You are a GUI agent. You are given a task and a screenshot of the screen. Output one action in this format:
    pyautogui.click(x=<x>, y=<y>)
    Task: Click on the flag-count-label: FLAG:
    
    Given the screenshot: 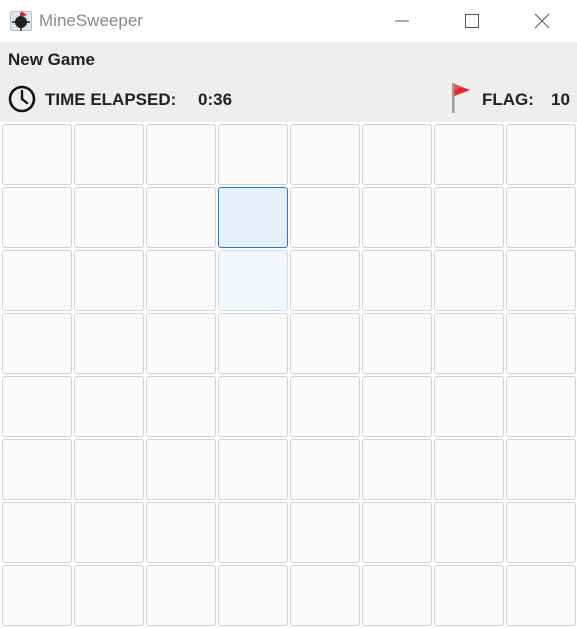 What is the action you would take?
    pyautogui.click(x=508, y=99)
    